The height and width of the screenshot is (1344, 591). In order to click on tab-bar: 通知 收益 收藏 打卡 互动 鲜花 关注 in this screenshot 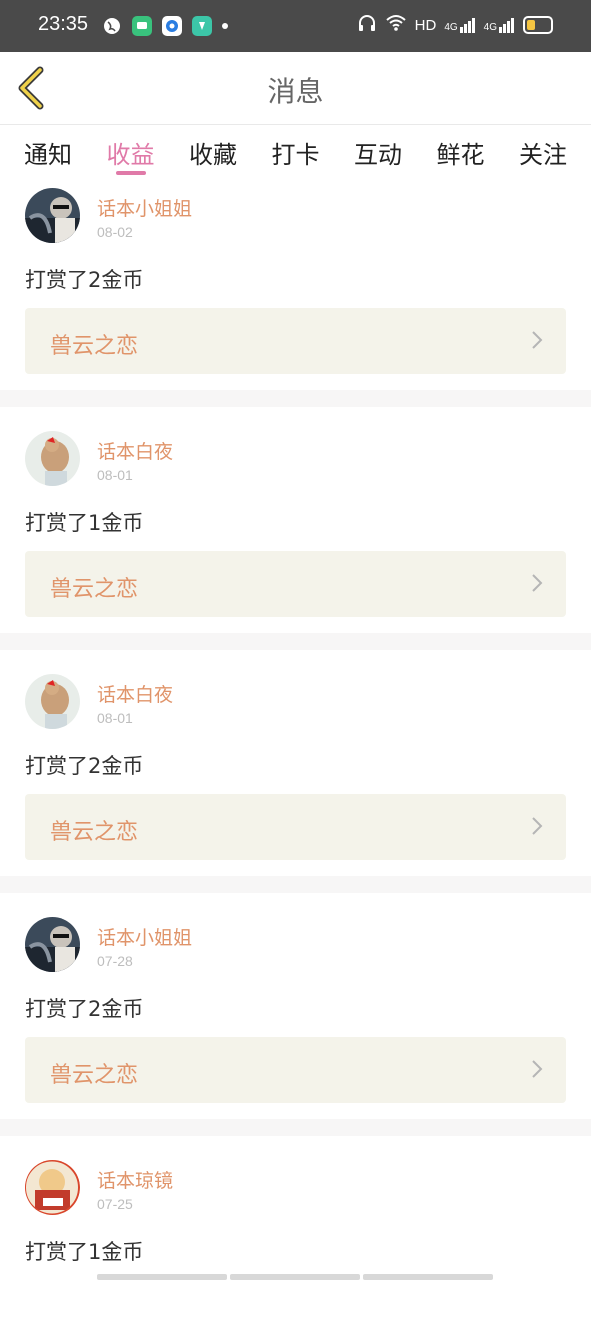, I will do `click(295, 152)`.